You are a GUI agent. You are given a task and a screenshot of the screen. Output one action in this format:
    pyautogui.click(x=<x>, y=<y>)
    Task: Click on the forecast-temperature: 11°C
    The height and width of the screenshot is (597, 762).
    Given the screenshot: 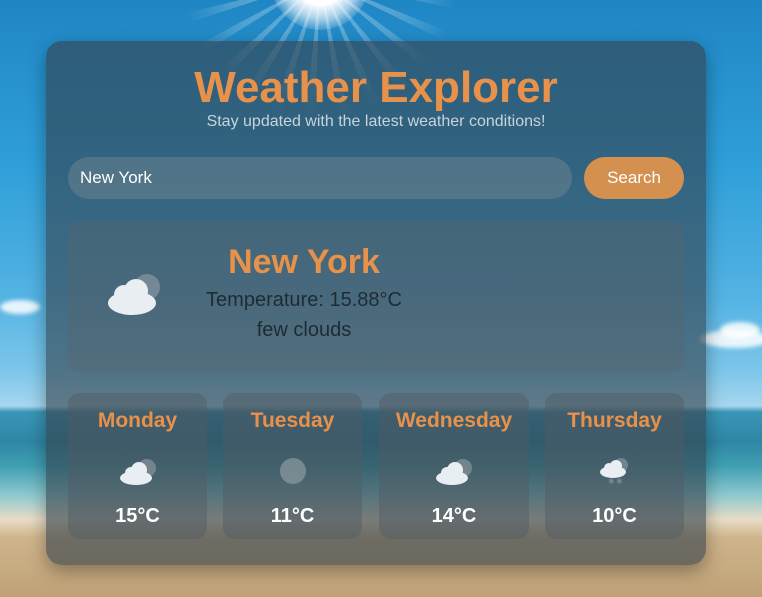 What is the action you would take?
    pyautogui.click(x=292, y=516)
    